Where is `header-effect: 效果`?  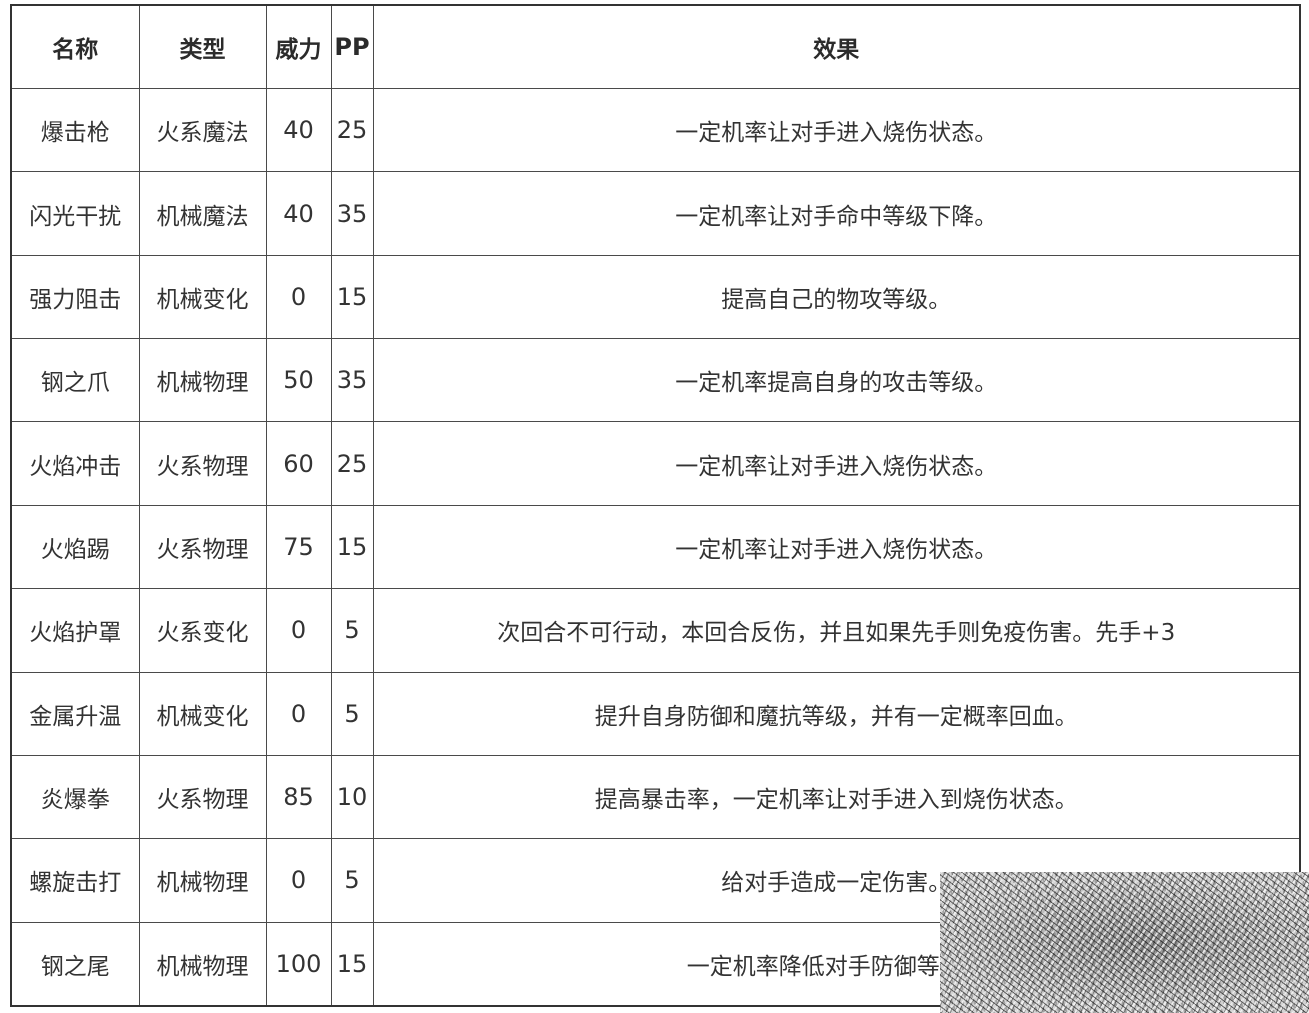
header-effect: 效果 is located at coordinates (836, 47).